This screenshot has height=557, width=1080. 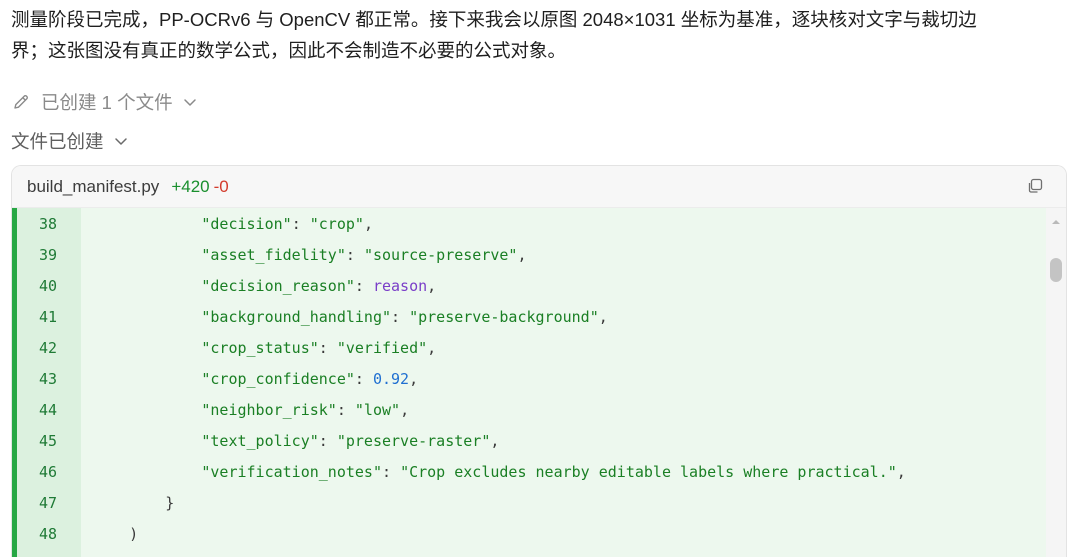 I want to click on code-line: 42 "crop_status": "verified",, so click(x=531, y=347).